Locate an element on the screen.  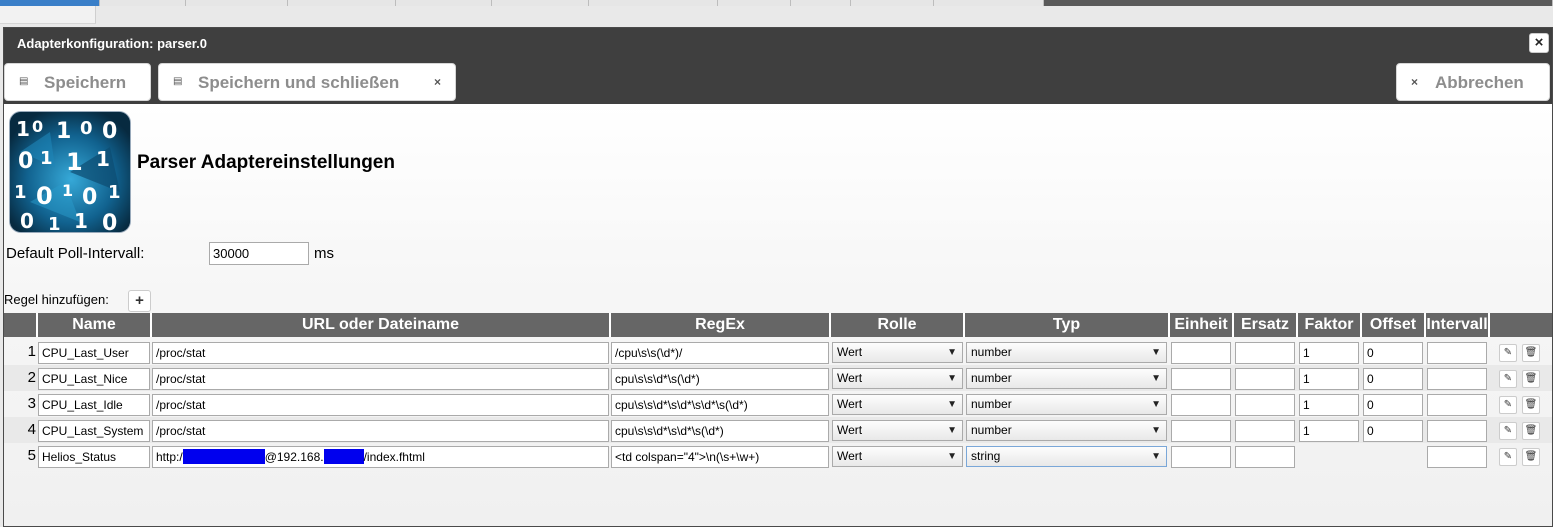
add-rule-button: + is located at coordinates (139, 301).